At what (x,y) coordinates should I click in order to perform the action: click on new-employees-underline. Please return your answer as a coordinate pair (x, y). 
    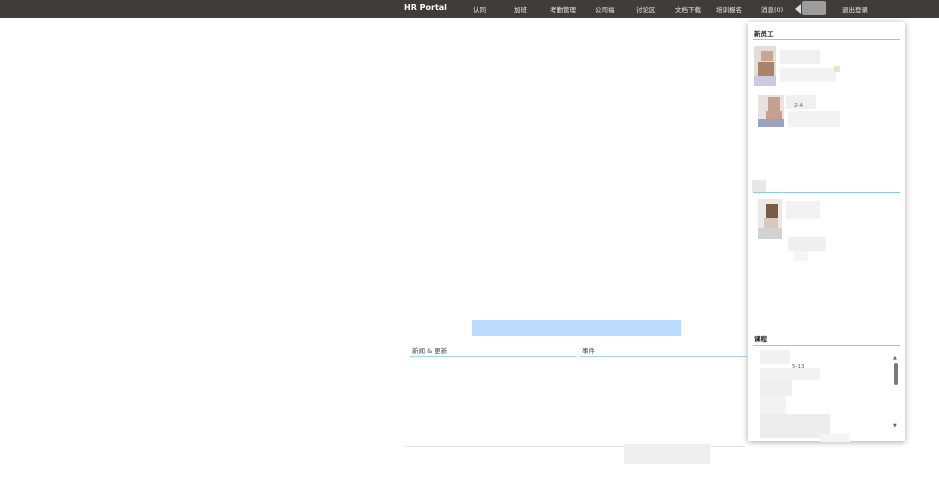
    Looking at the image, I should click on (826, 39).